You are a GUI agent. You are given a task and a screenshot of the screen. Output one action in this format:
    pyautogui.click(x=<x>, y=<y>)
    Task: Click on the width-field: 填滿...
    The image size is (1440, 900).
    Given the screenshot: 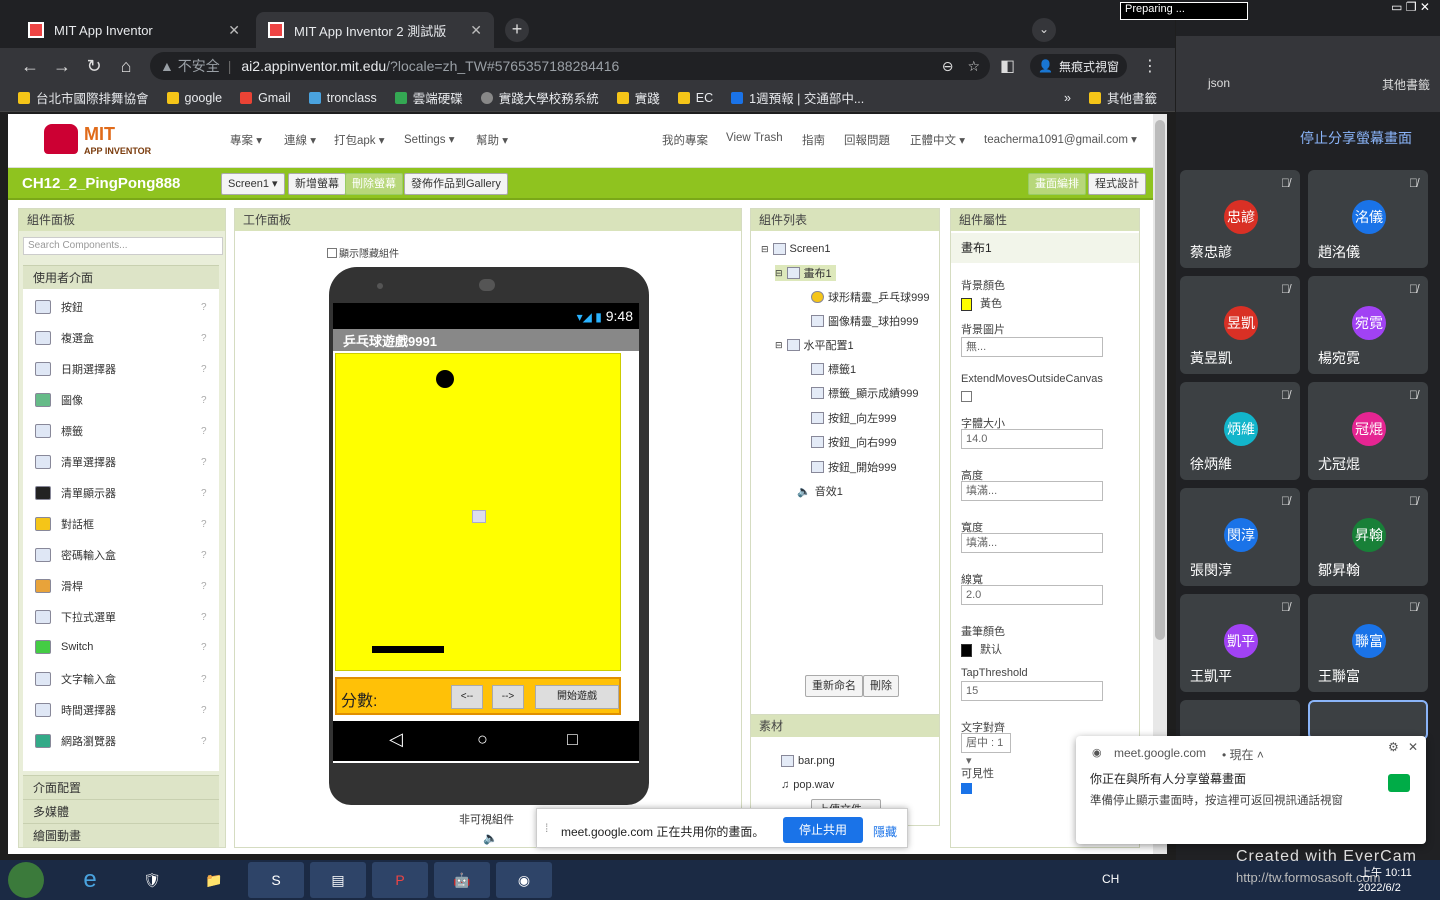 What is the action you would take?
    pyautogui.click(x=1032, y=543)
    